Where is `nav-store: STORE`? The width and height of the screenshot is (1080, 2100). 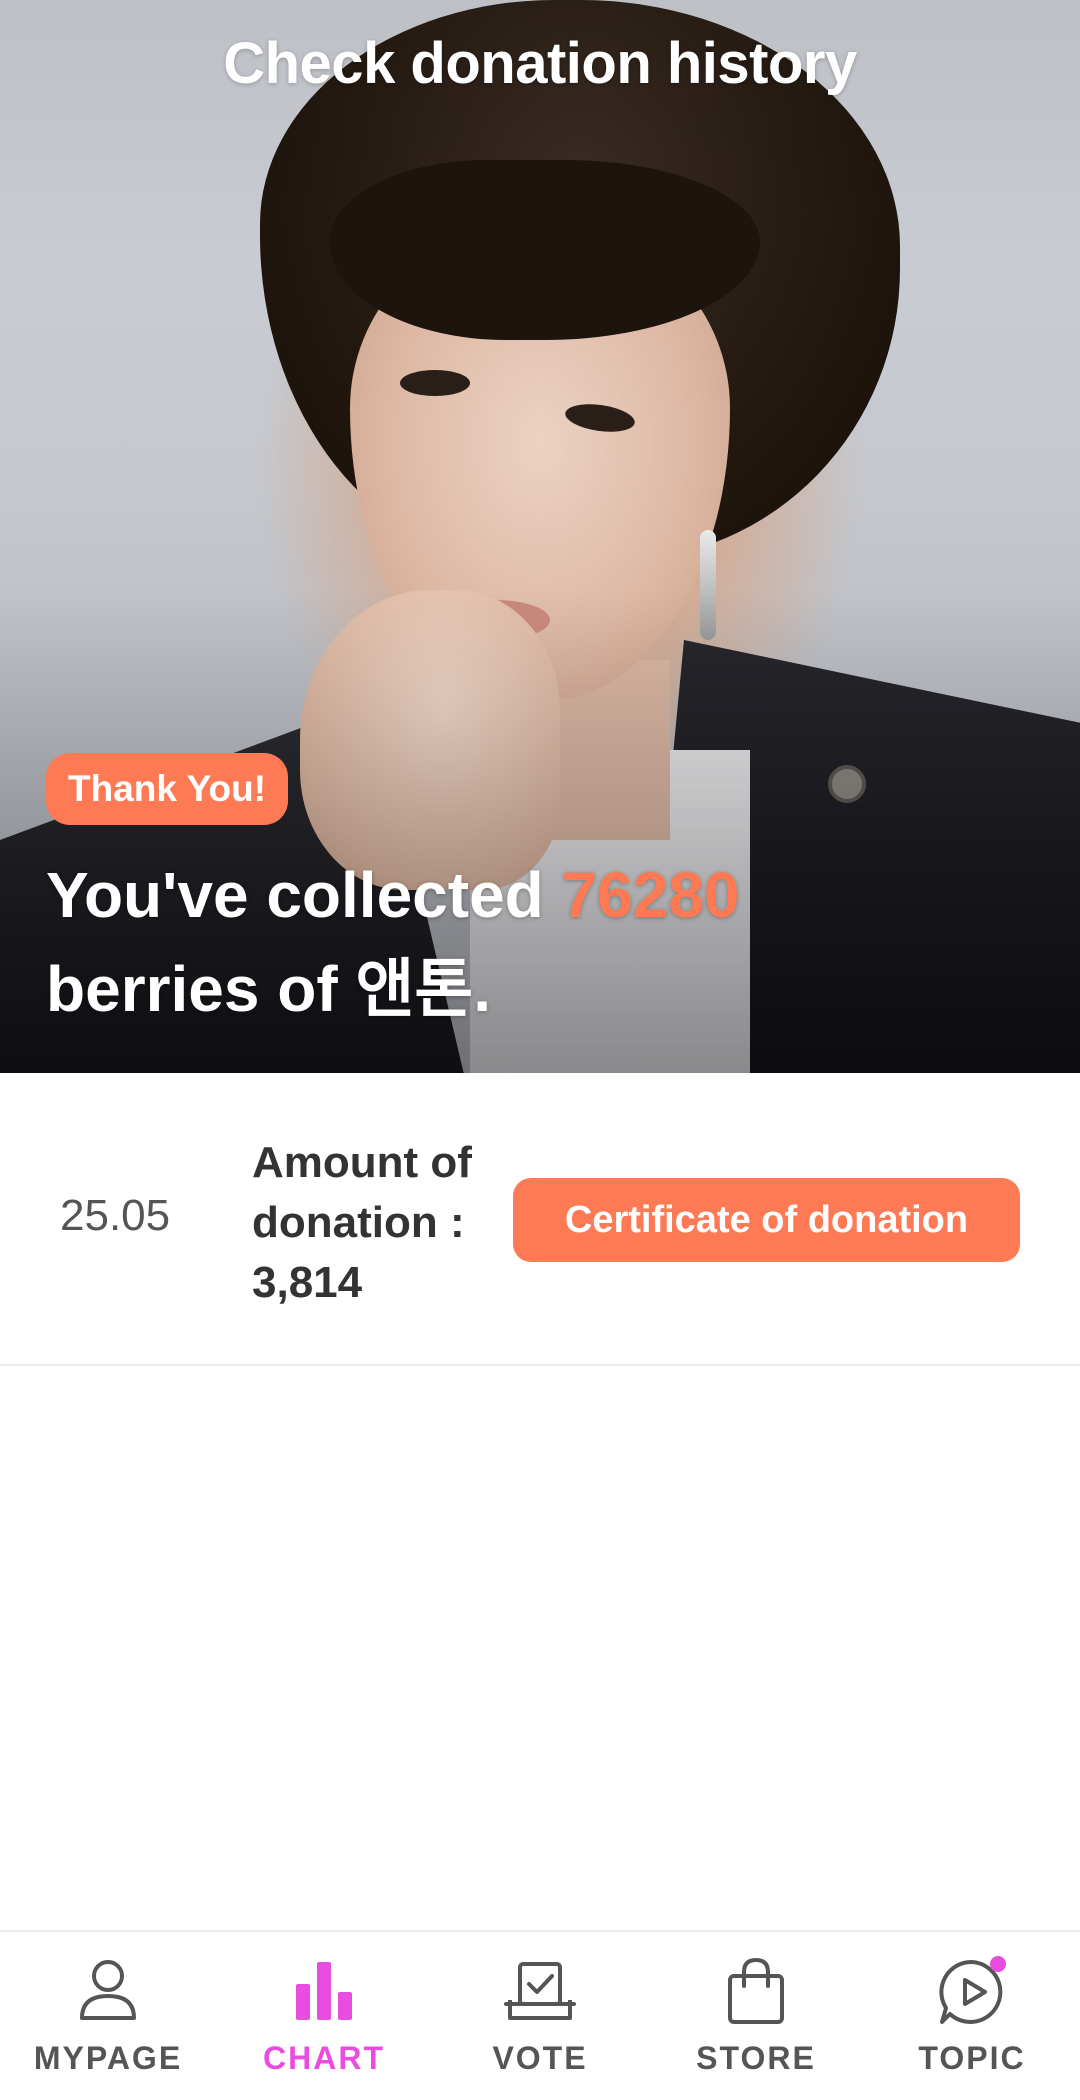 nav-store: STORE is located at coordinates (756, 2016).